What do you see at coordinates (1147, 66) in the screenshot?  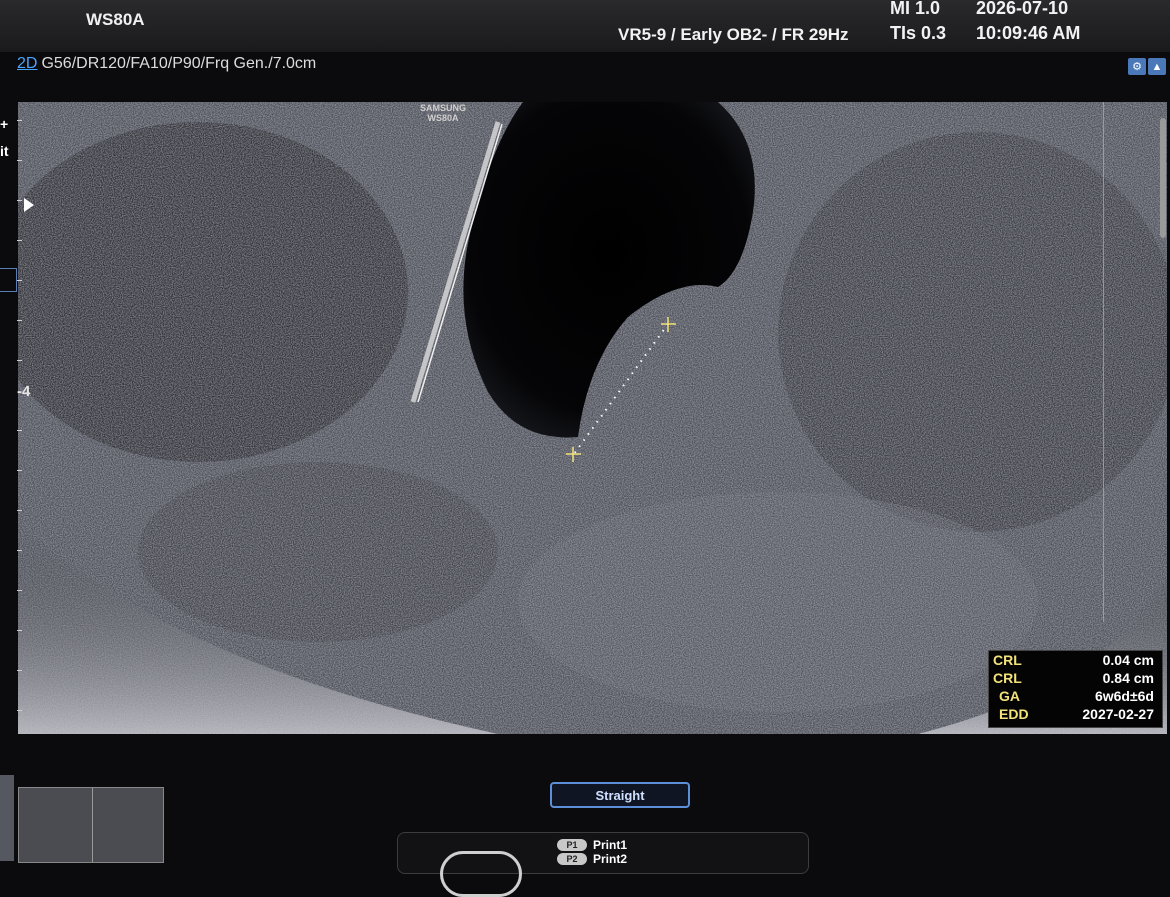 I see `corner-icons: ⚙ ▲` at bounding box center [1147, 66].